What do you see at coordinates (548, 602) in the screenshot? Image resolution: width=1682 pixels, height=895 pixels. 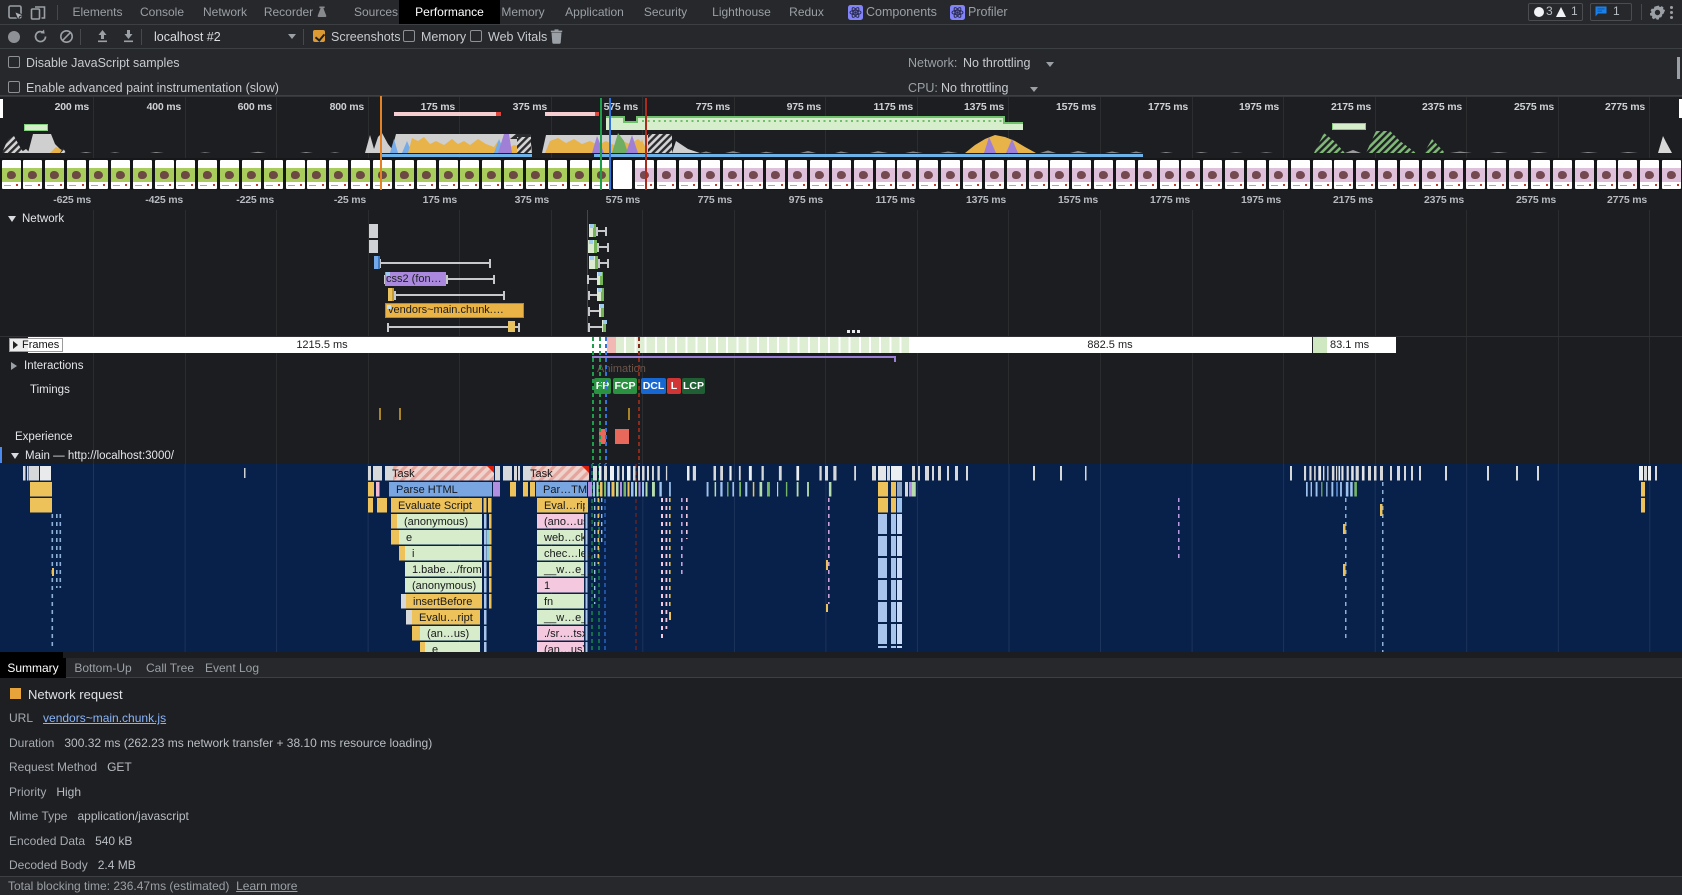 I see `svg-text: fn` at bounding box center [548, 602].